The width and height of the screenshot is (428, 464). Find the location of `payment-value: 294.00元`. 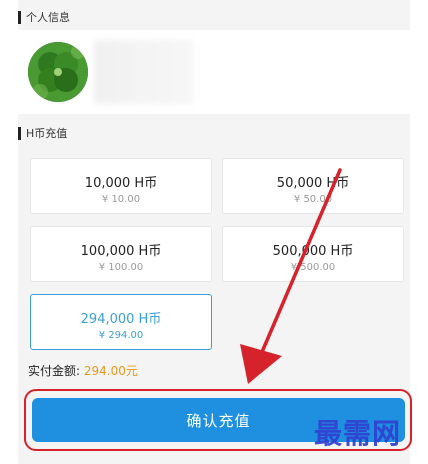

payment-value: 294.00元 is located at coordinates (110, 371).